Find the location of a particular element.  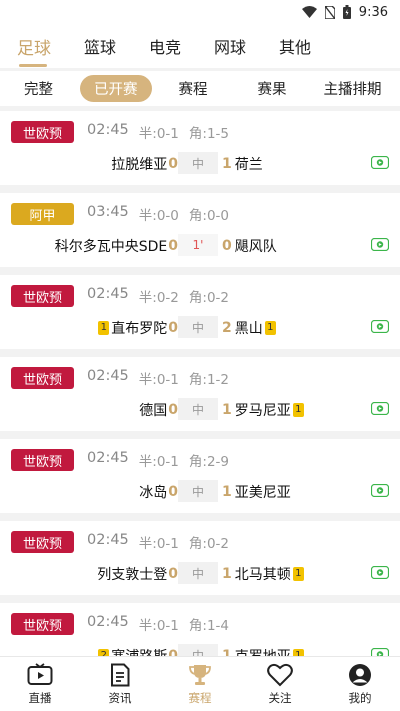

home-team: 2 塞浦路斯 0 is located at coordinates (137, 651).